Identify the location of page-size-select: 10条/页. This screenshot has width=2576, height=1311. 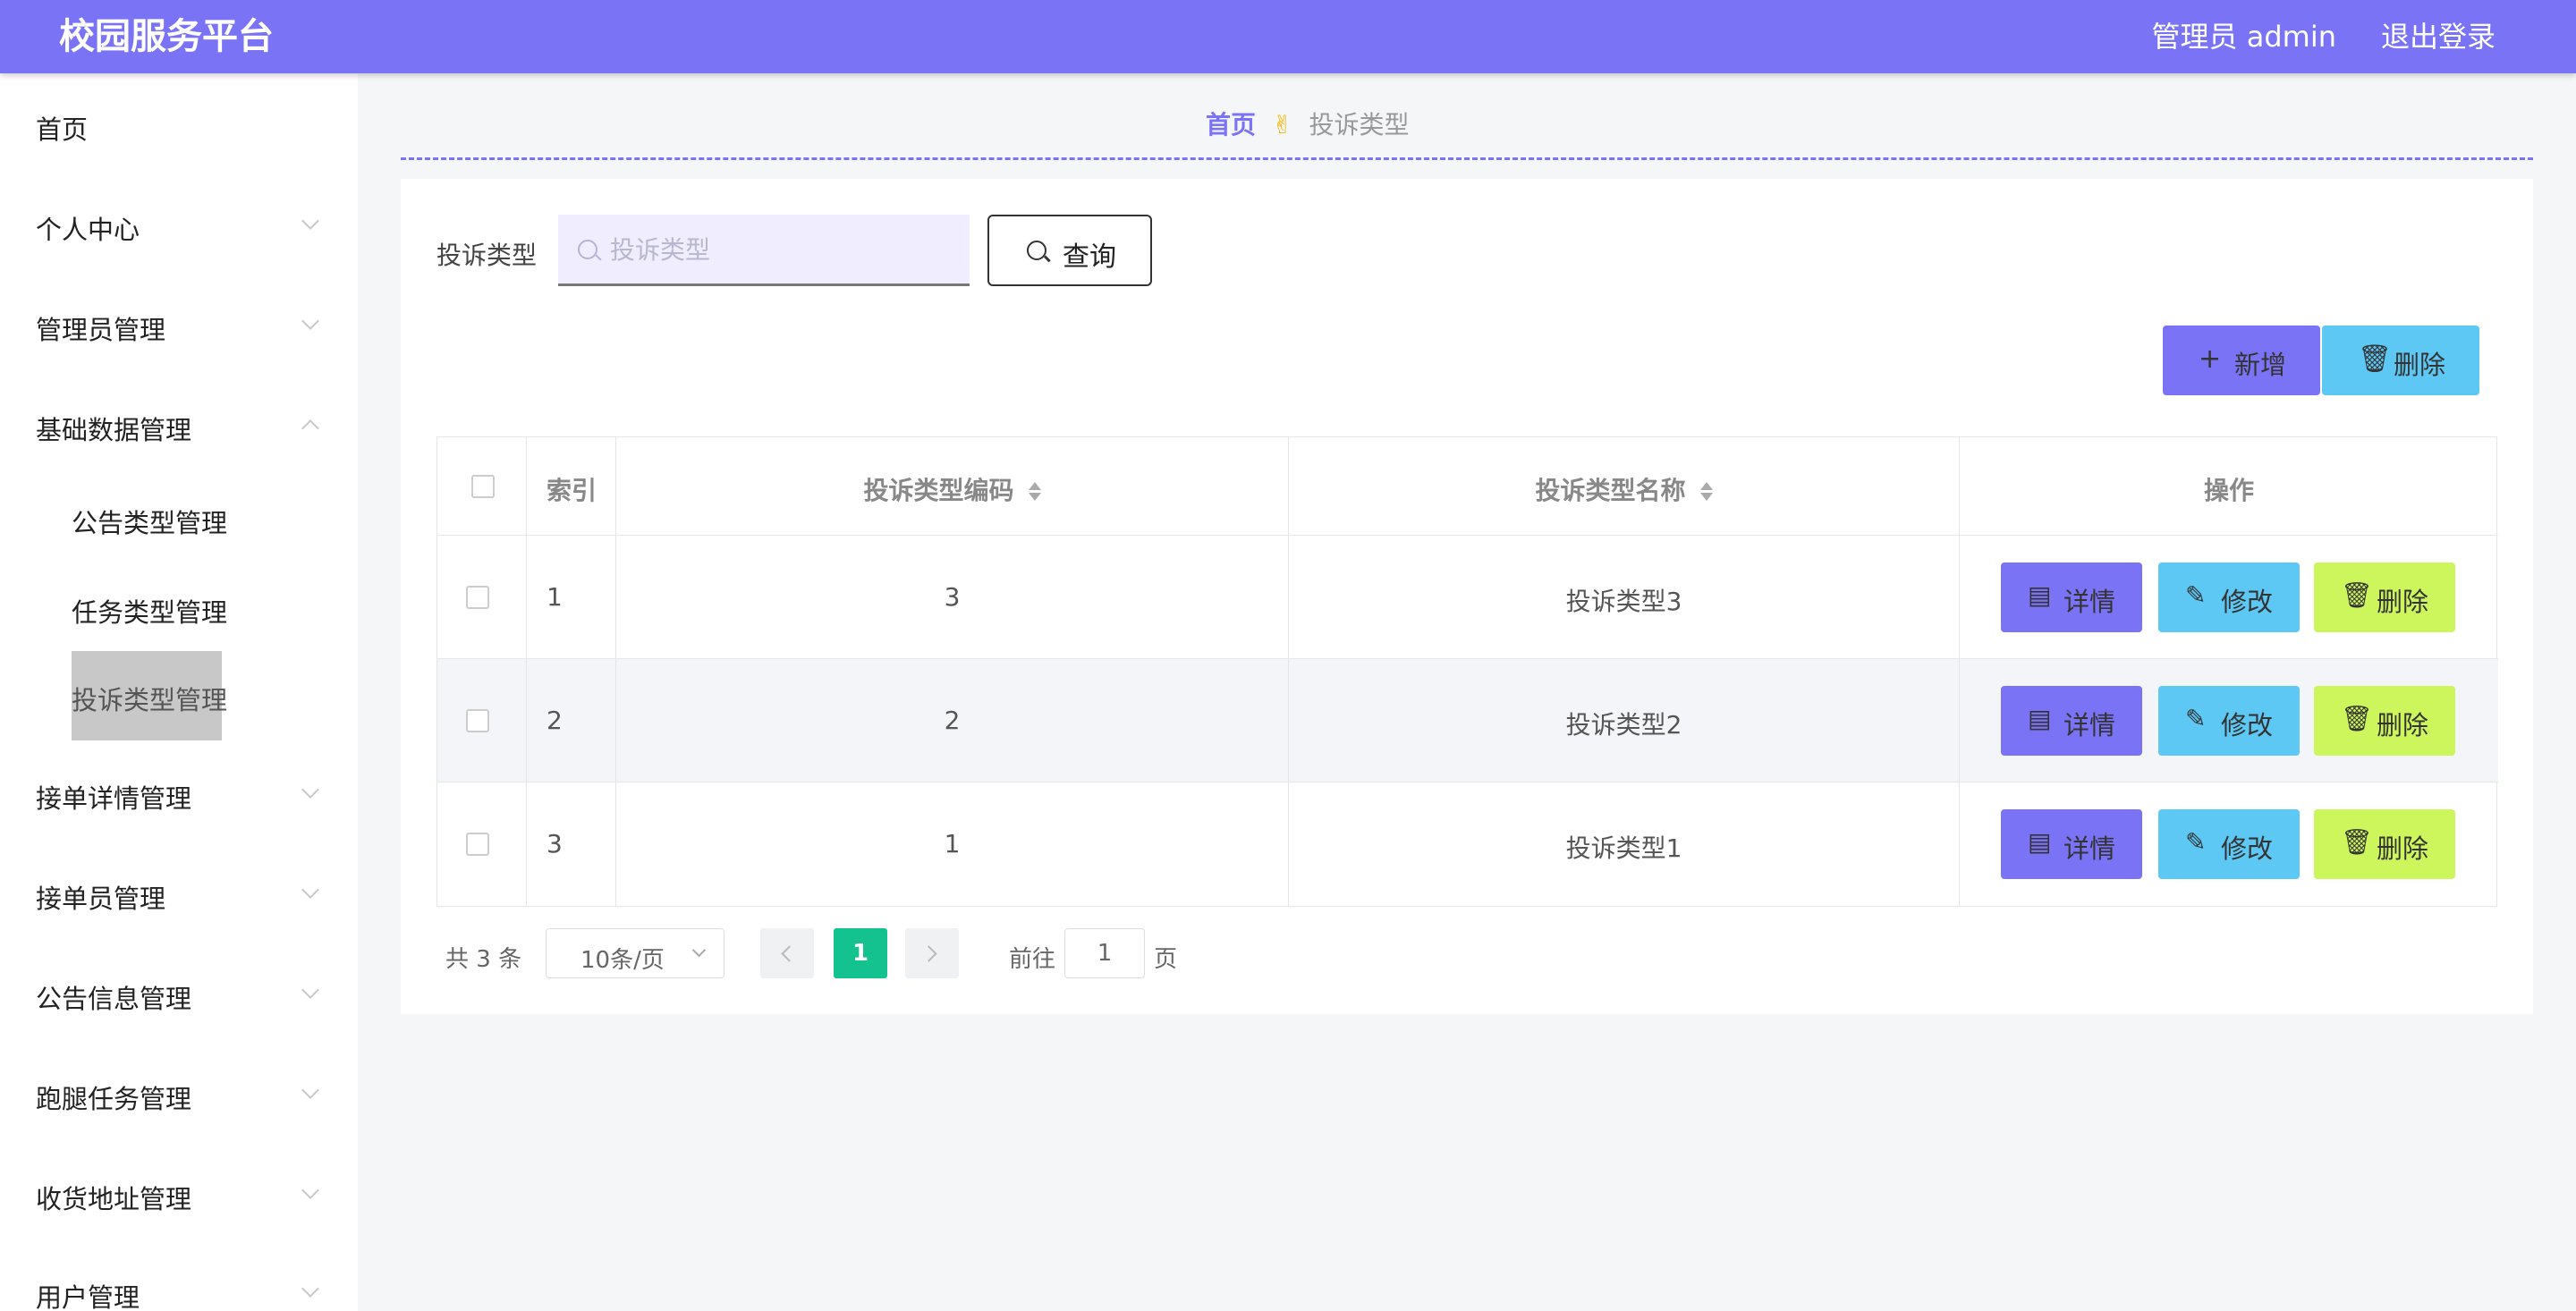
(635, 953).